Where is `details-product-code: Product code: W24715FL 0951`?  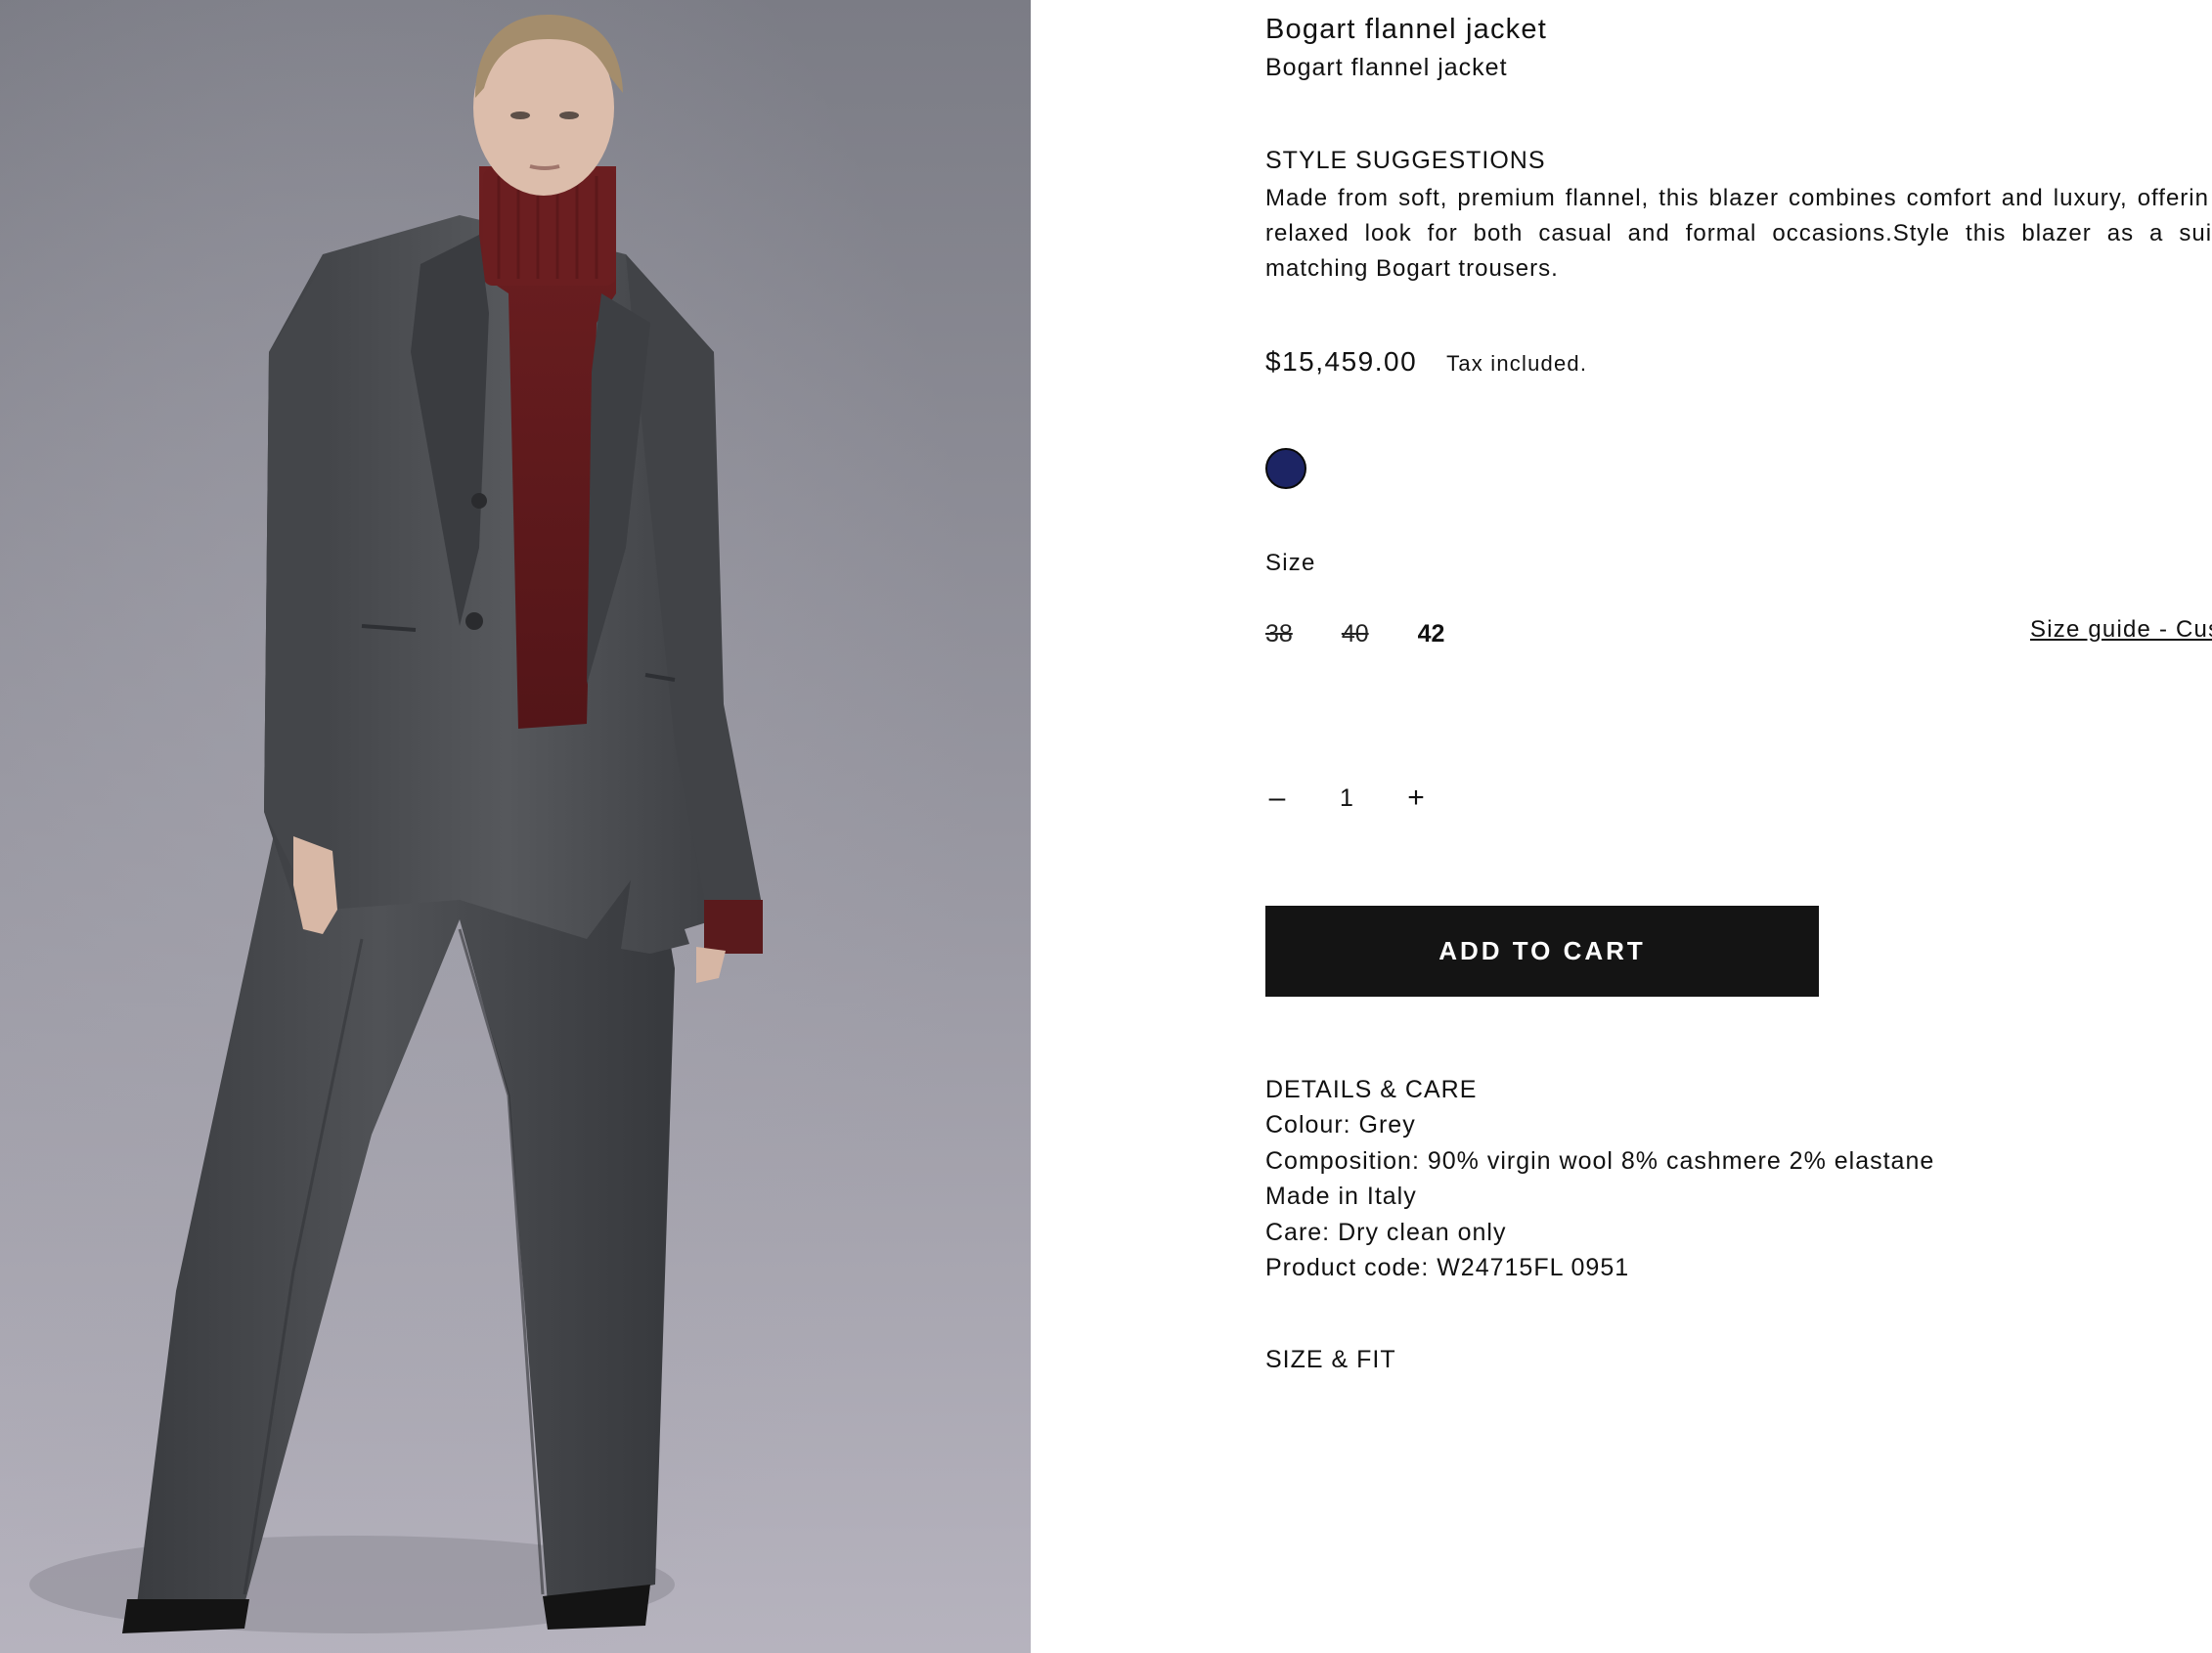
details-product-code: Product code: W24715FL 0951 is located at coordinates (1448, 1267).